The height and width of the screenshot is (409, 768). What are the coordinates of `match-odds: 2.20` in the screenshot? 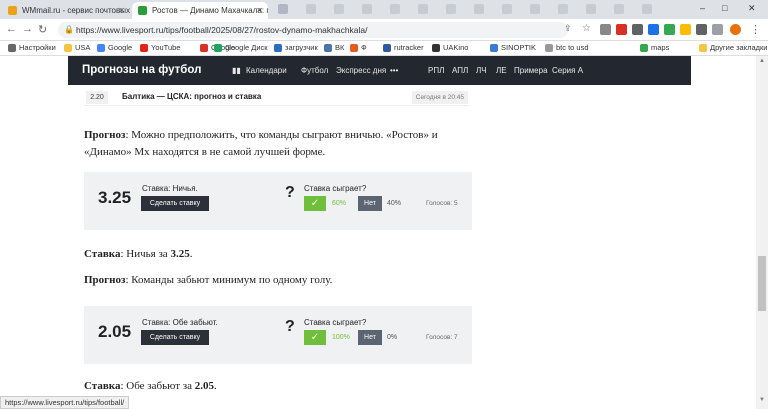 It's located at (97, 97).